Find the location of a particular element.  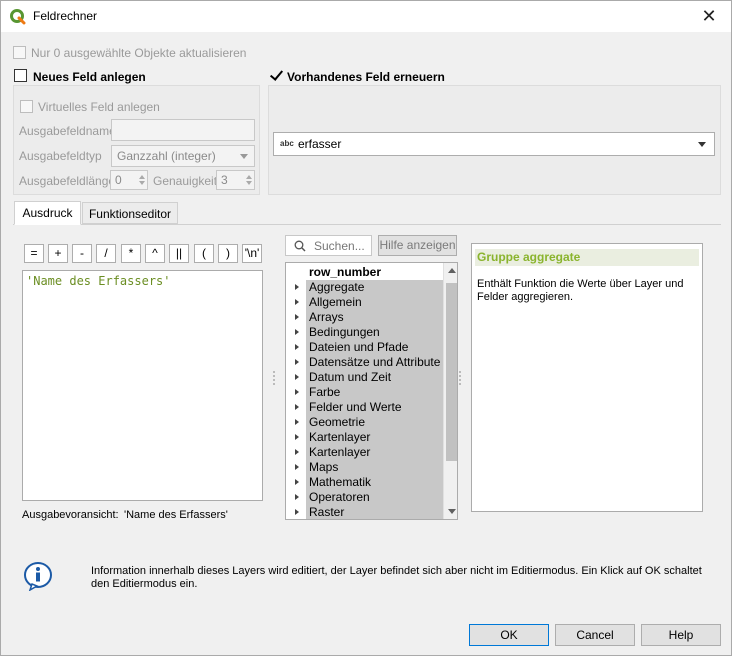

output-name-field is located at coordinates (183, 130).